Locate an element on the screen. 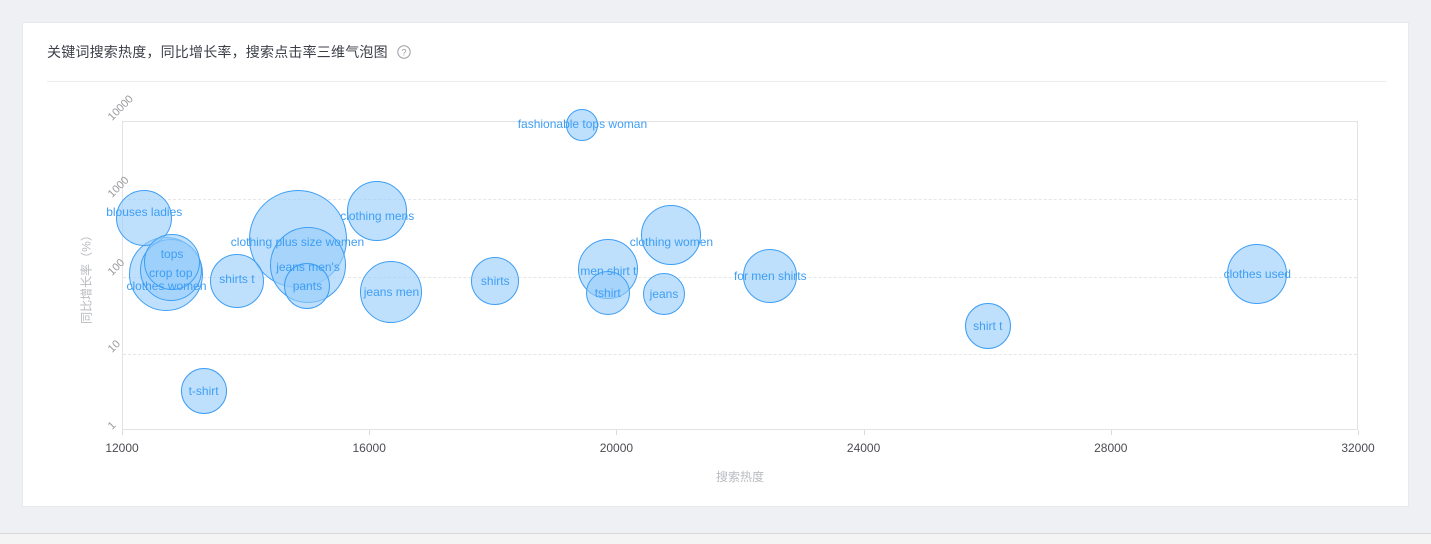 This screenshot has width=1431, height=544. y-axis-tick: 10 is located at coordinates (114, 346).